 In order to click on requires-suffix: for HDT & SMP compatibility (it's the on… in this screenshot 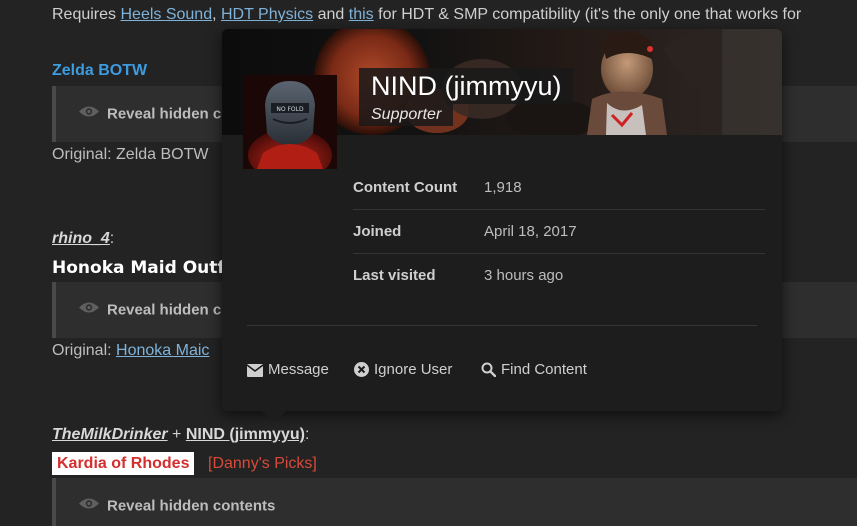, I will do `click(587, 14)`.